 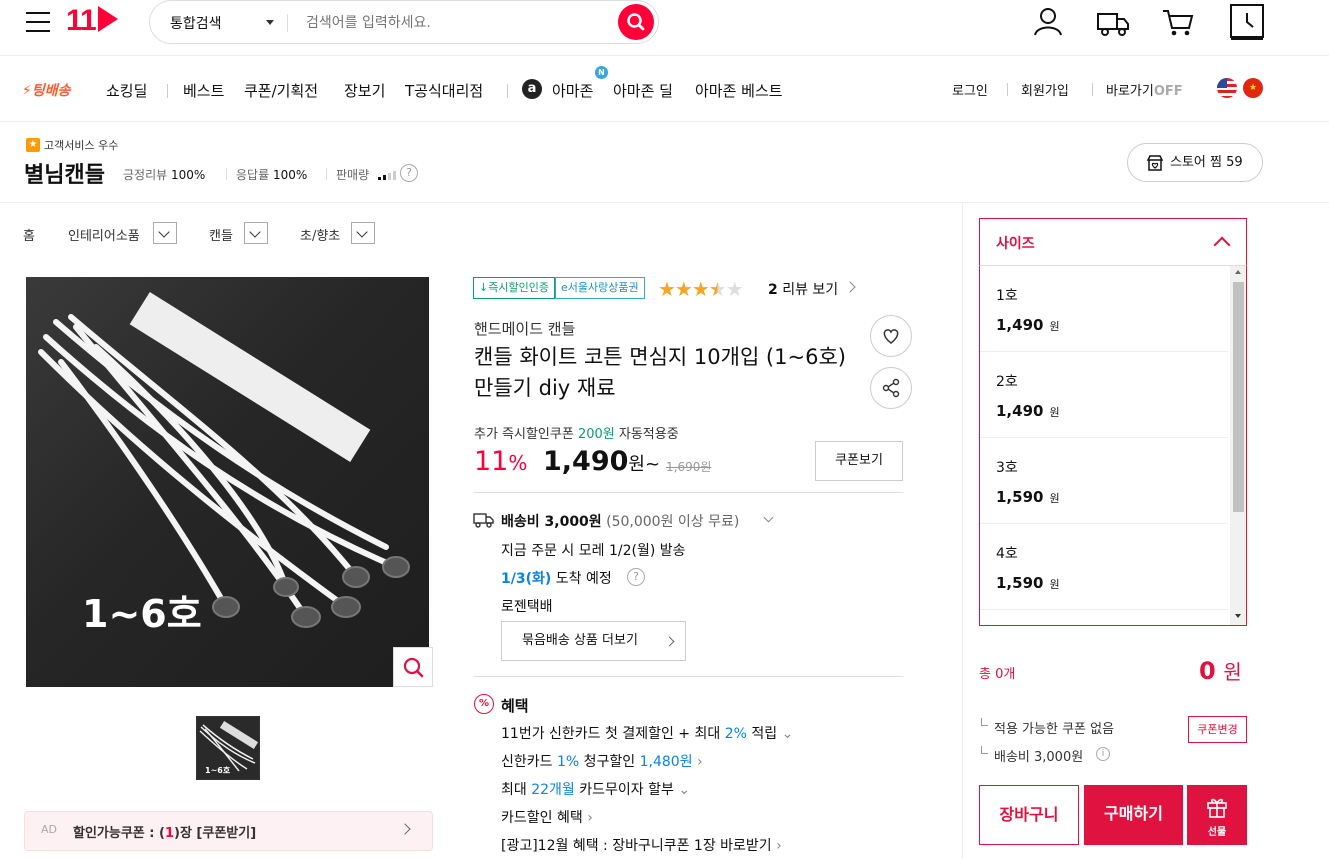 I want to click on total-price: 0 원, so click(x=1220, y=671).